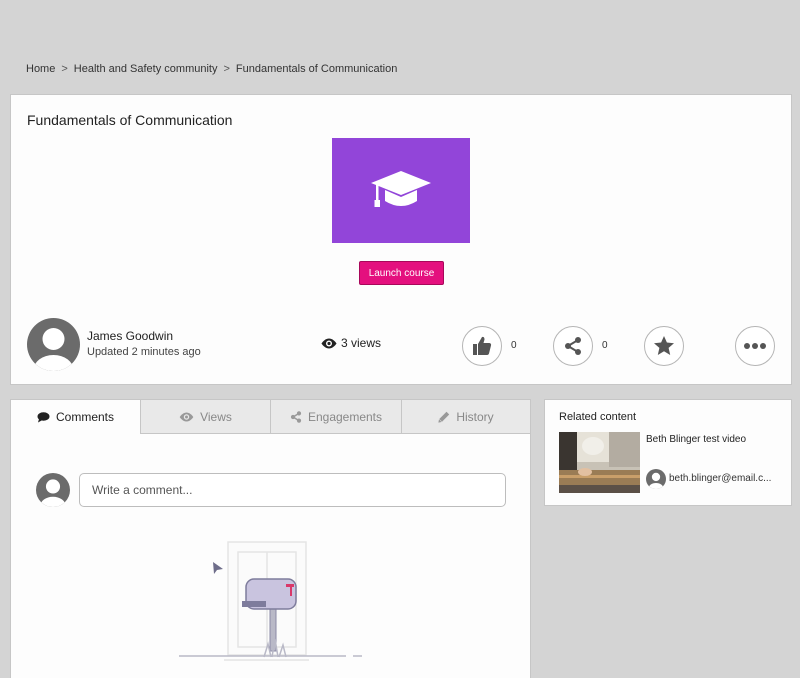 Image resolution: width=800 pixels, height=678 pixels. What do you see at coordinates (146, 69) in the screenshot?
I see `breadcrumb-community: Health and Safety community` at bounding box center [146, 69].